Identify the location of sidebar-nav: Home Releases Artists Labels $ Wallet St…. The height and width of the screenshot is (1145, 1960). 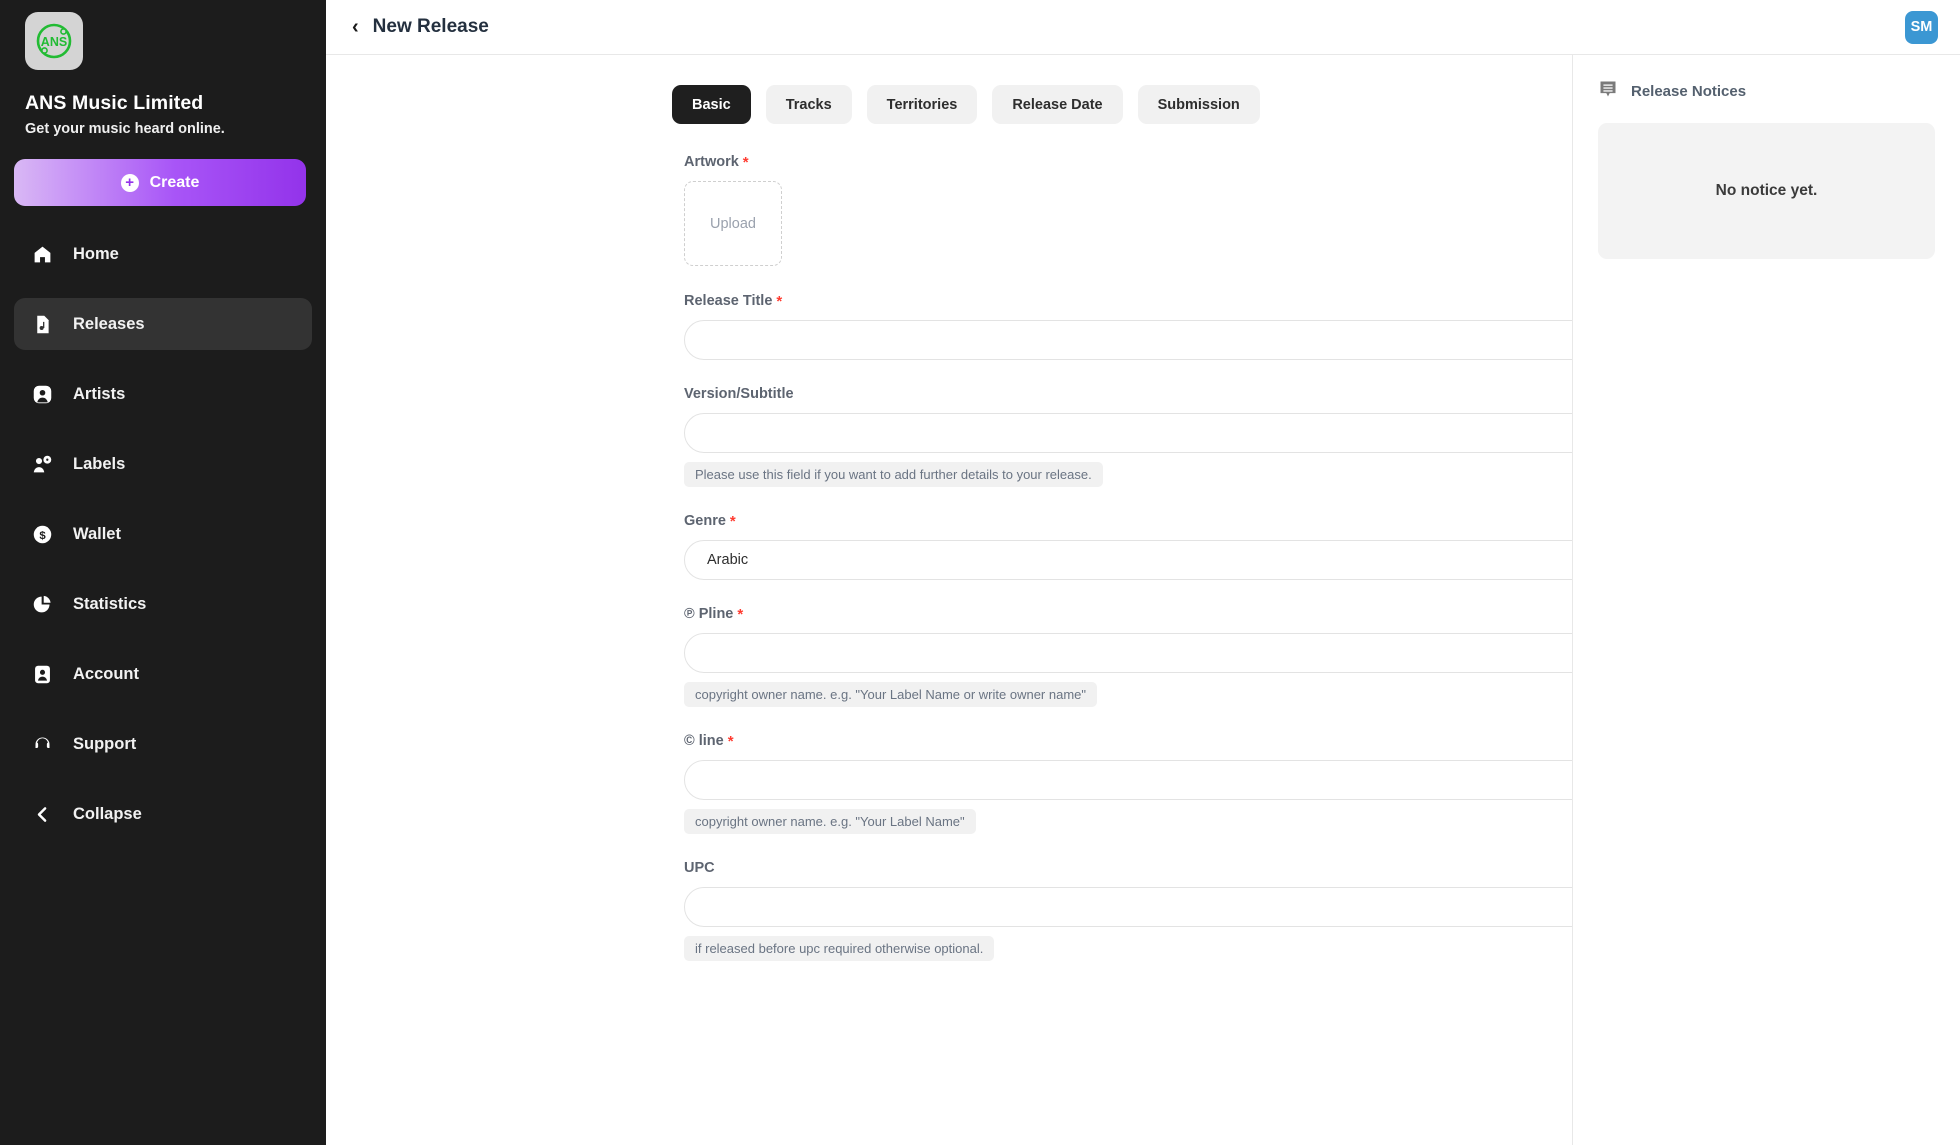
(163, 534).